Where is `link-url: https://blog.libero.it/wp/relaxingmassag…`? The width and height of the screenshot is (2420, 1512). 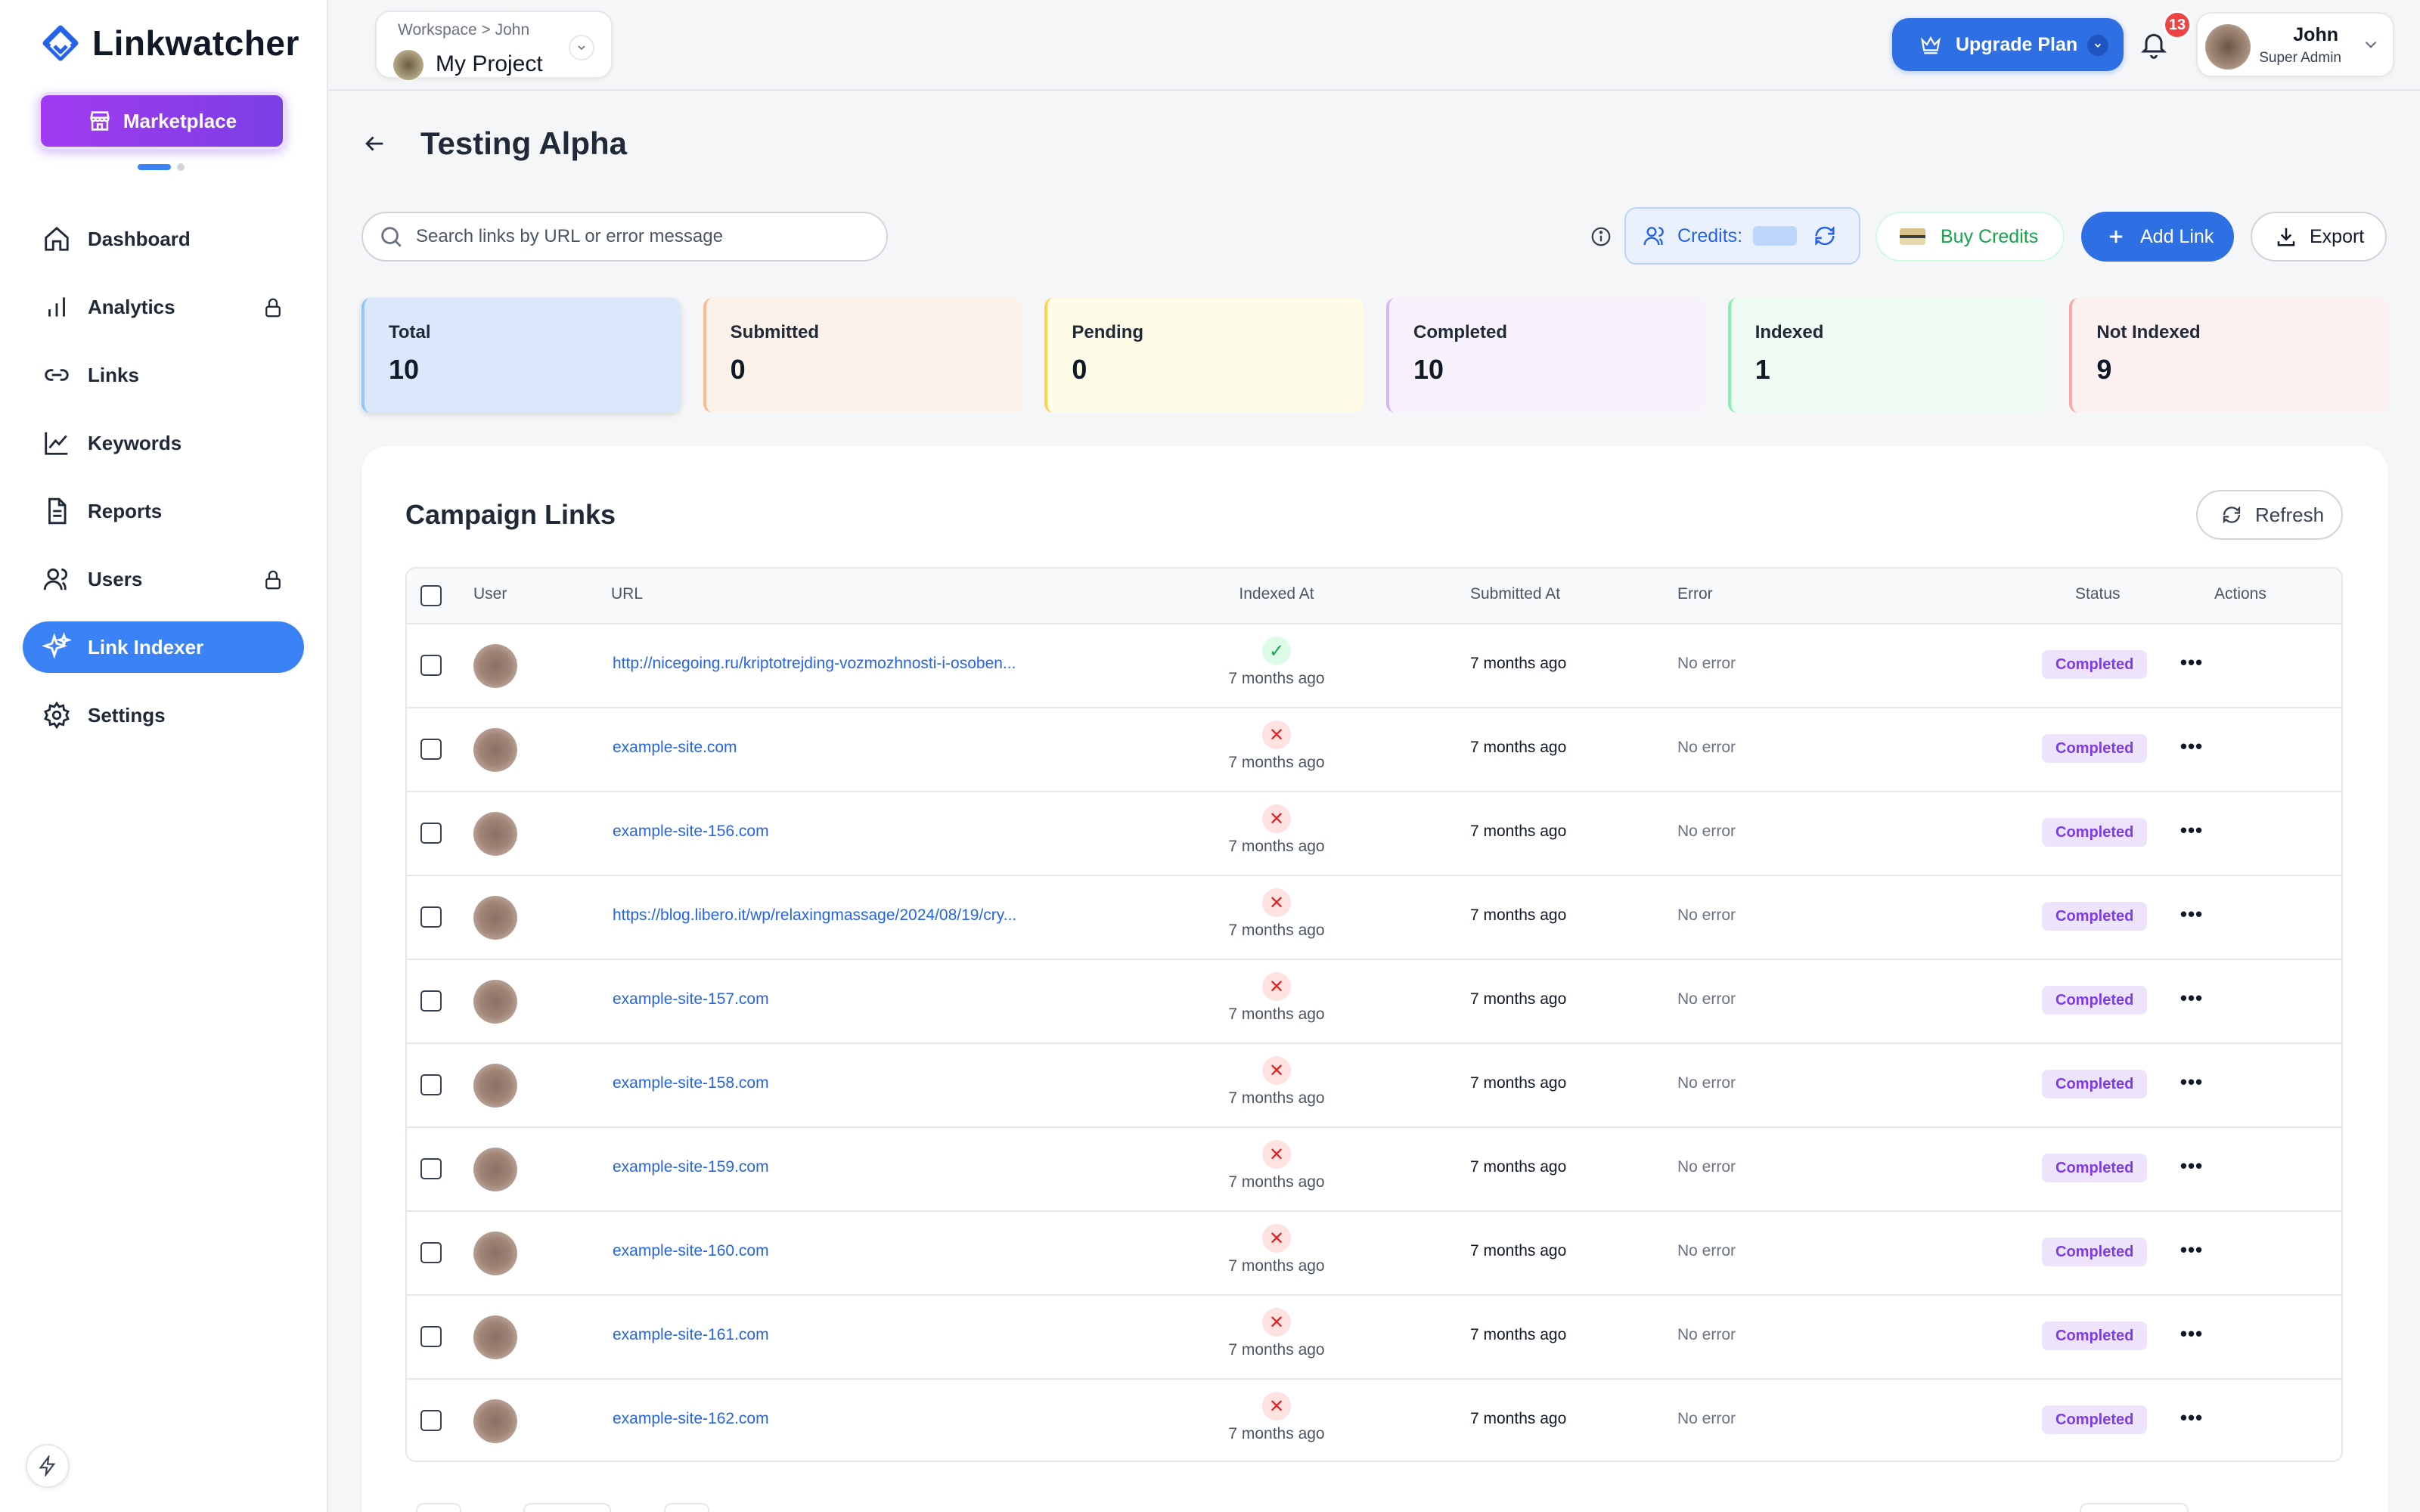 link-url: https://blog.libero.it/wp/relaxingmassag… is located at coordinates (814, 916).